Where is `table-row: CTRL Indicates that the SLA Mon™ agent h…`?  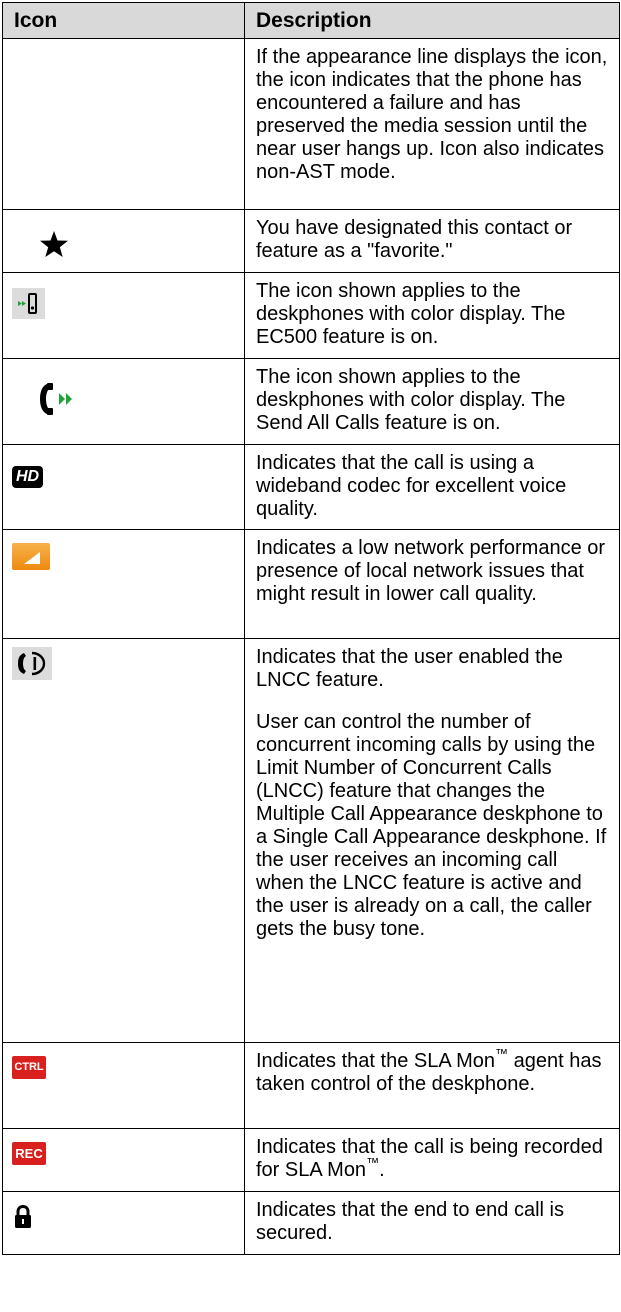
table-row: CTRL Indicates that the SLA Mon™ agent h… is located at coordinates (311, 1085).